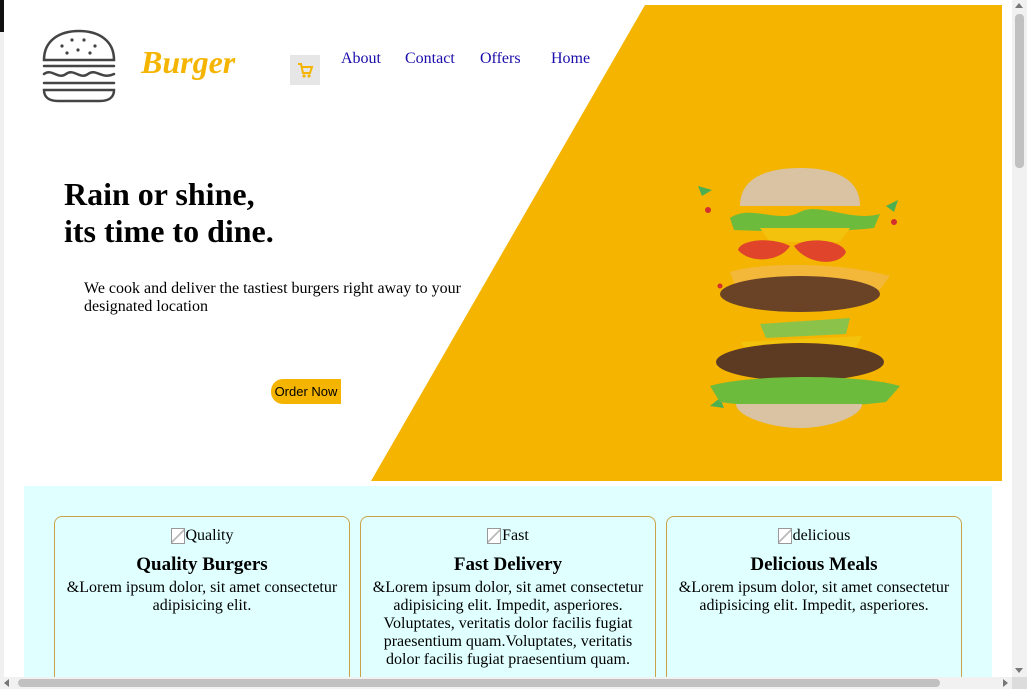 This screenshot has width=1027, height=689. I want to click on order-now-button: Order Now, so click(306, 391).